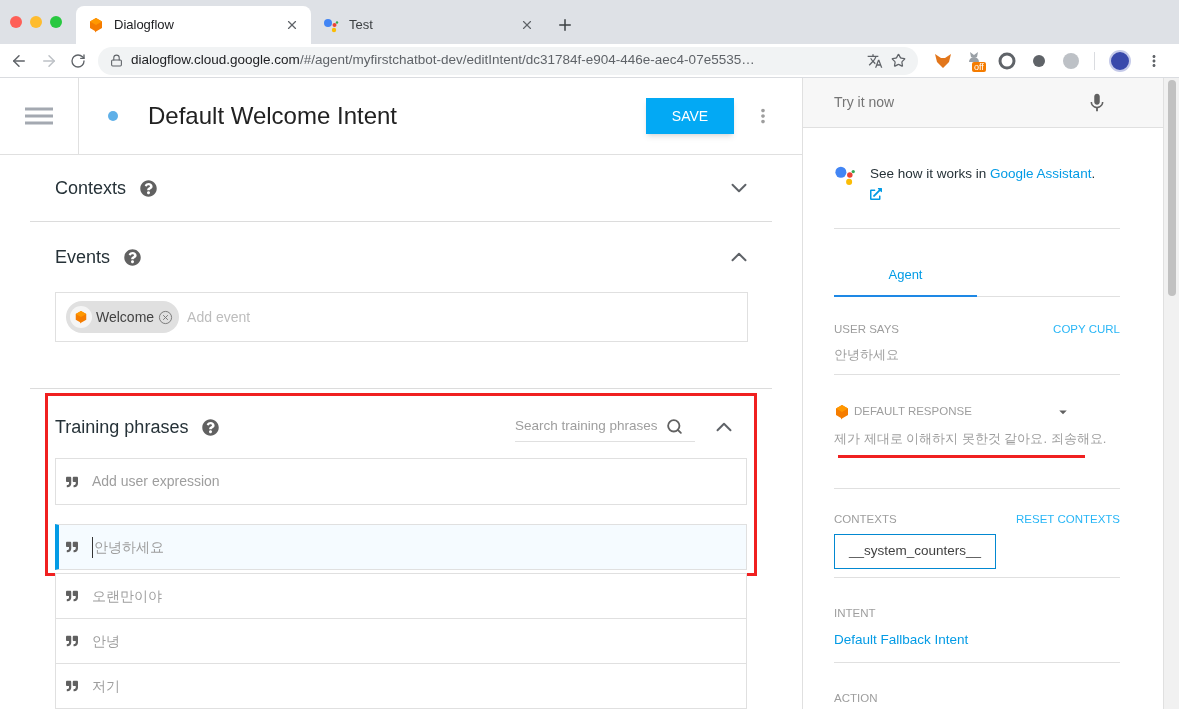 The image size is (1179, 709). I want to click on search-icon, so click(674, 426).